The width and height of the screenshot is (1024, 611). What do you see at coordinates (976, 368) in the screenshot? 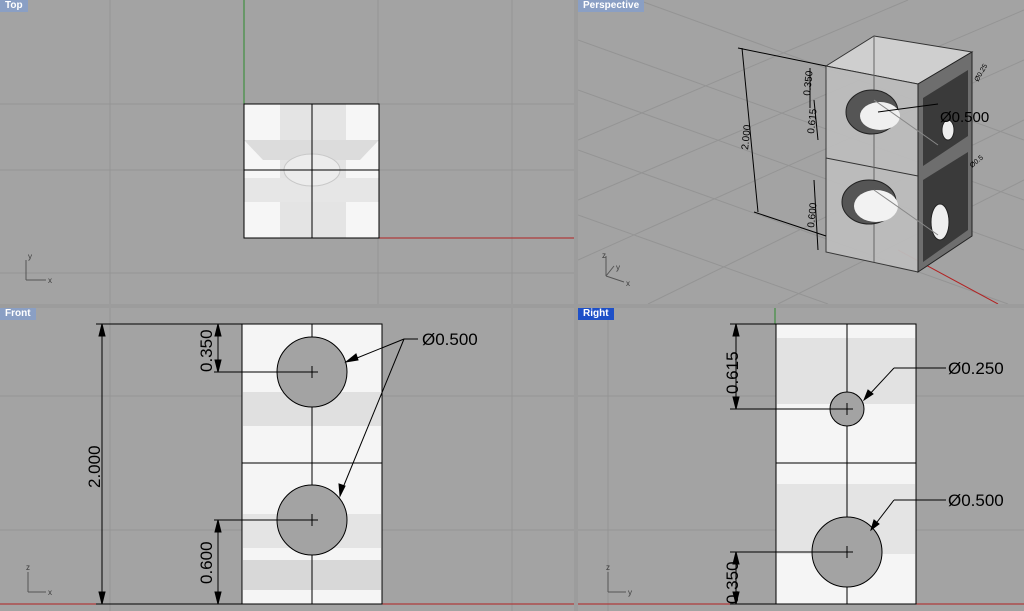
I see `right-dim-small-dia: Ø0.250` at bounding box center [976, 368].